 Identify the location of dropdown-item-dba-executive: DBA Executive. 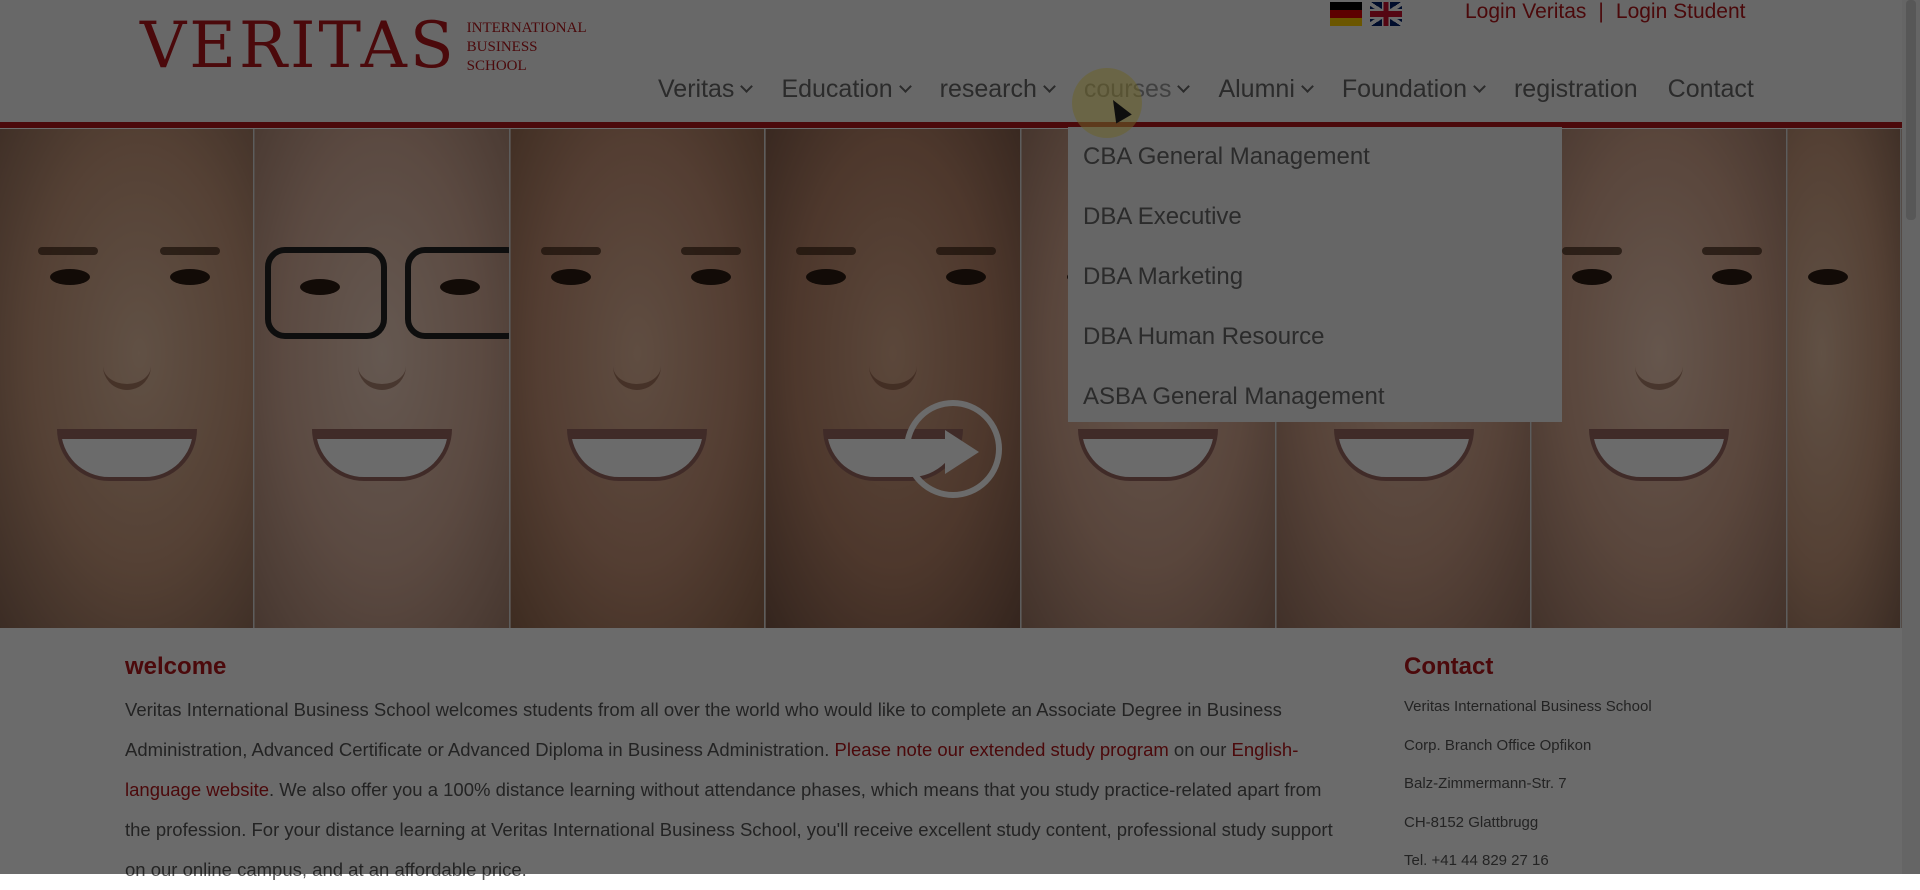
(1315, 217).